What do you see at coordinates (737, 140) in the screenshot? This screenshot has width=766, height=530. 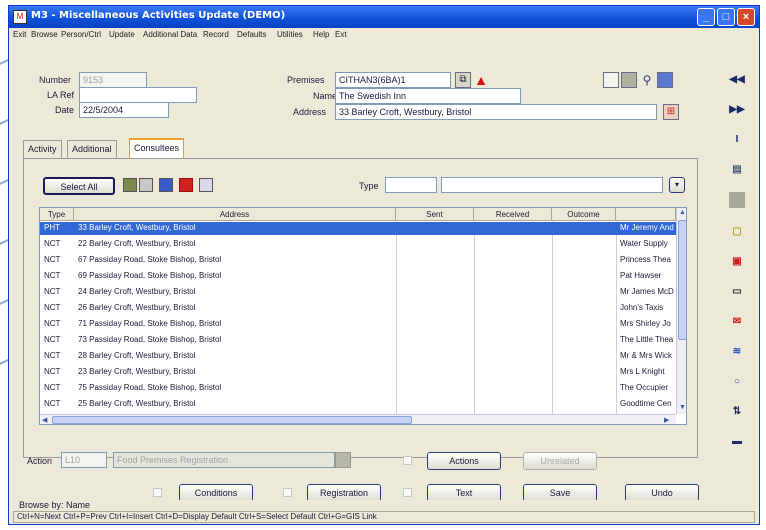 I see `insert-cursor-icon: I` at bounding box center [737, 140].